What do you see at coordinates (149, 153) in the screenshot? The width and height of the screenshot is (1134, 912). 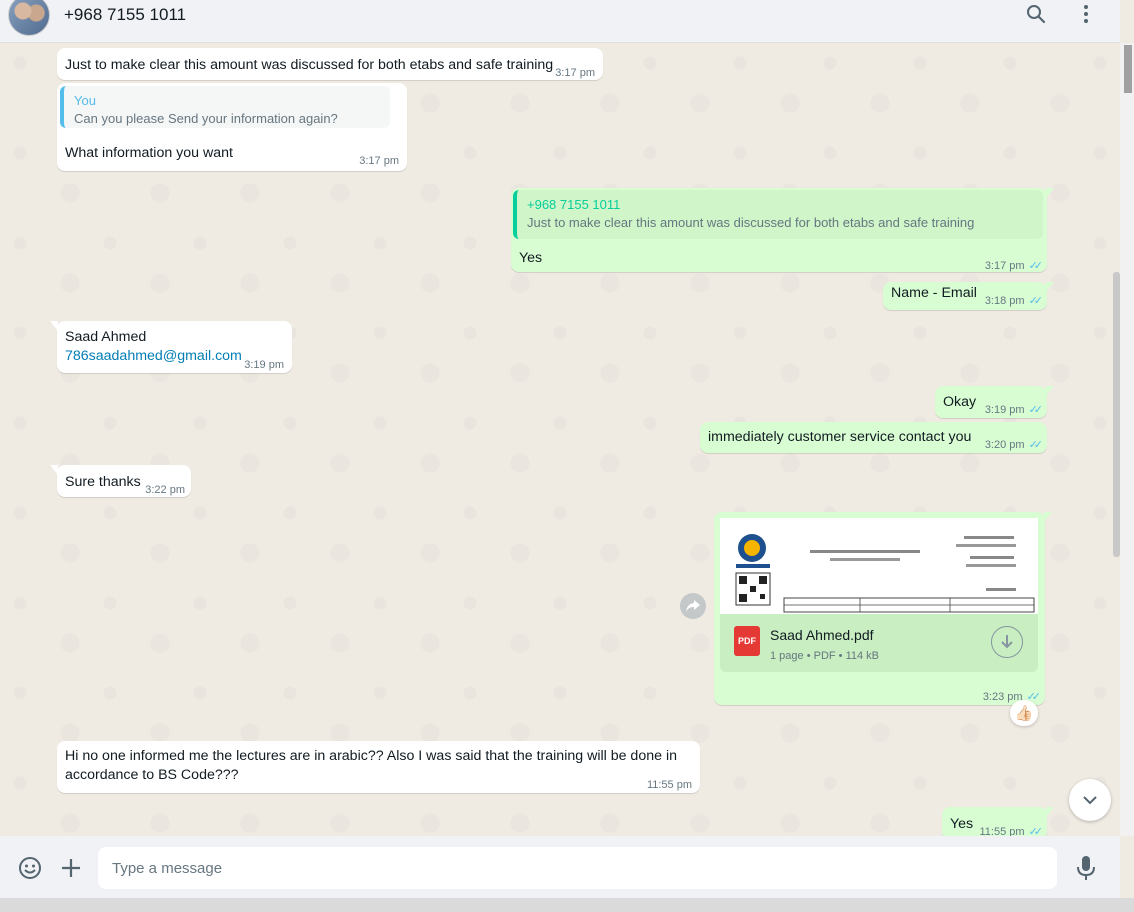 I see `message-text: What information you want` at bounding box center [149, 153].